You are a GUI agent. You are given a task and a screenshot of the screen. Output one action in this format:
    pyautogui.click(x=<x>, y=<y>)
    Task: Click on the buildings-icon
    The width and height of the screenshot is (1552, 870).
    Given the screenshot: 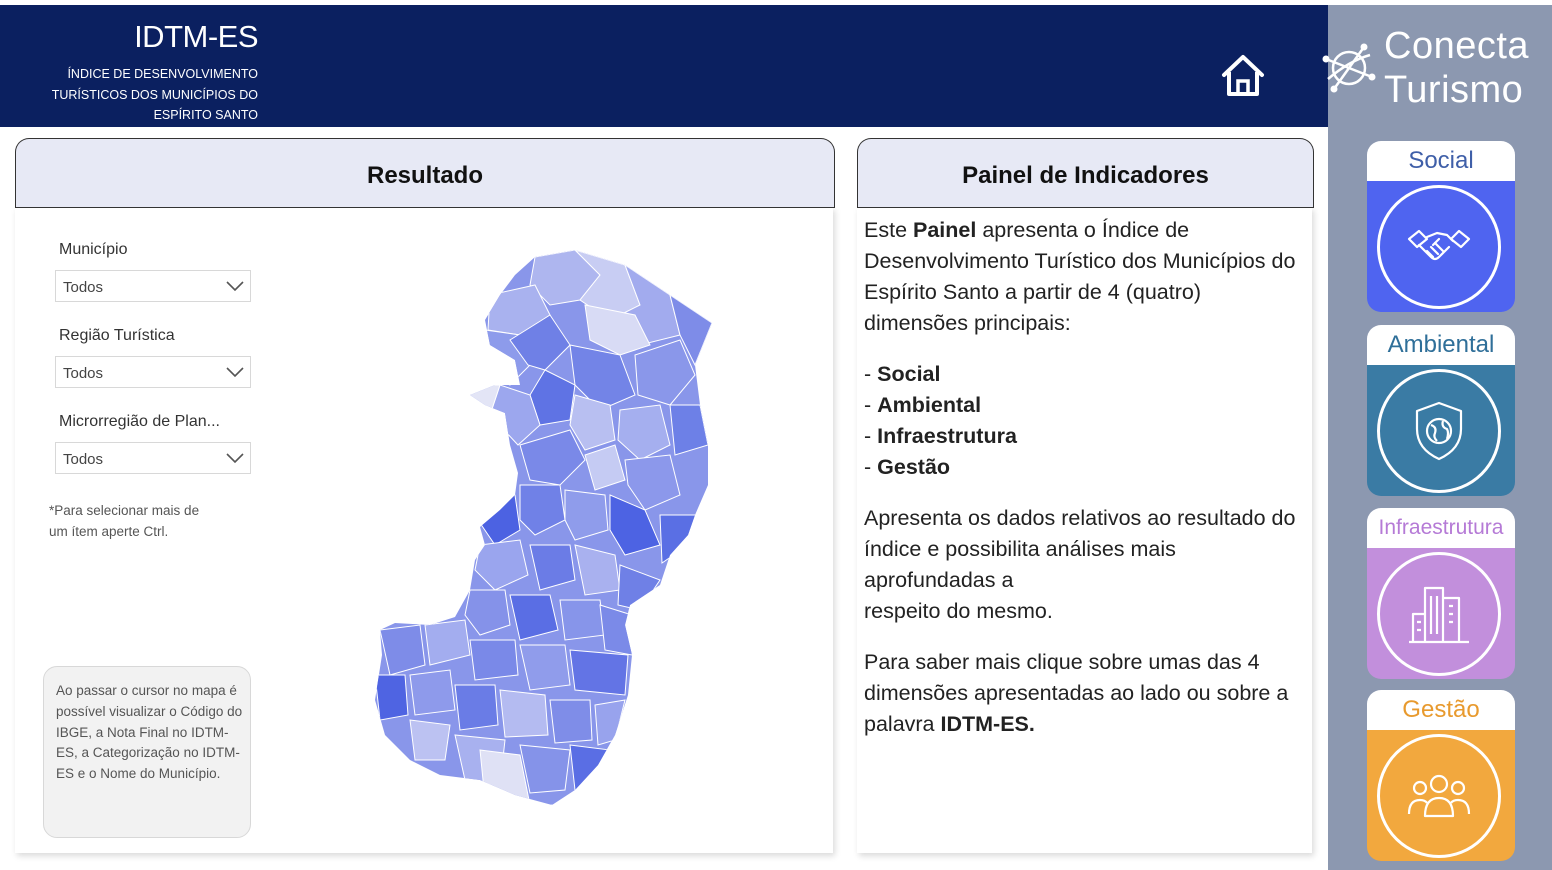 What is the action you would take?
    pyautogui.click(x=1439, y=615)
    